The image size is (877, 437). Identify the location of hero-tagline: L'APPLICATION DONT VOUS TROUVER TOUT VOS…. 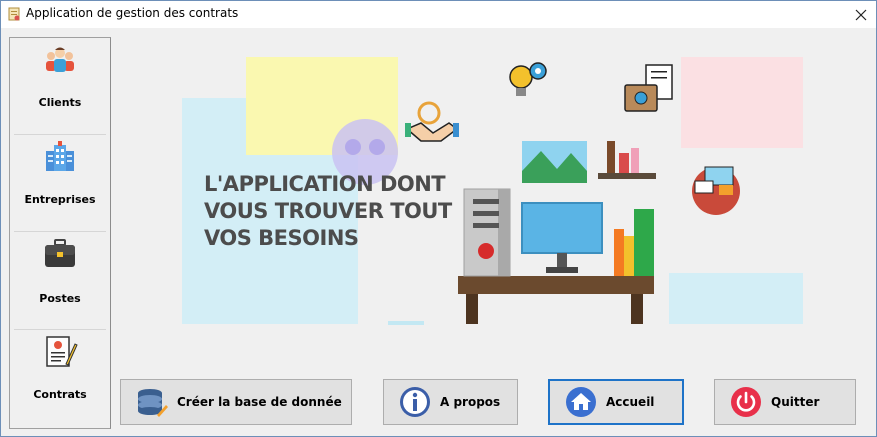
(328, 211).